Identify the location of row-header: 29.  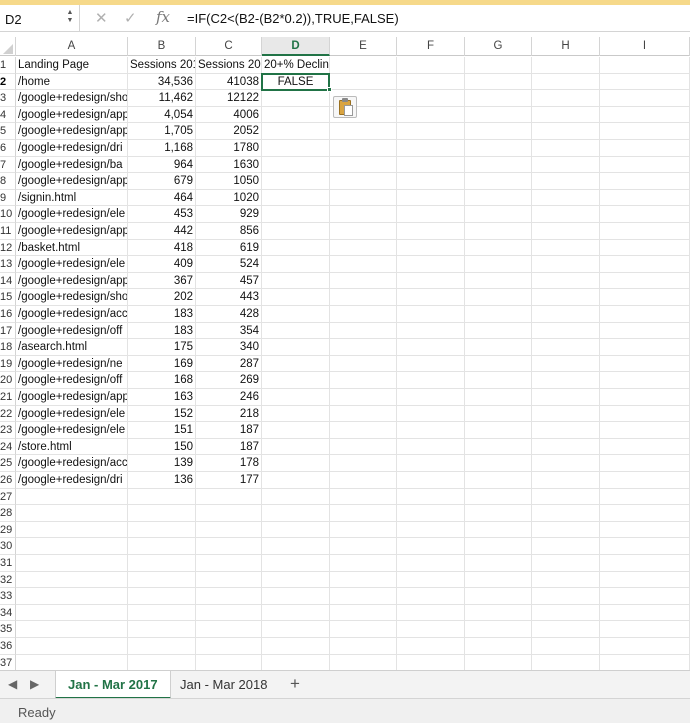
(8, 530).